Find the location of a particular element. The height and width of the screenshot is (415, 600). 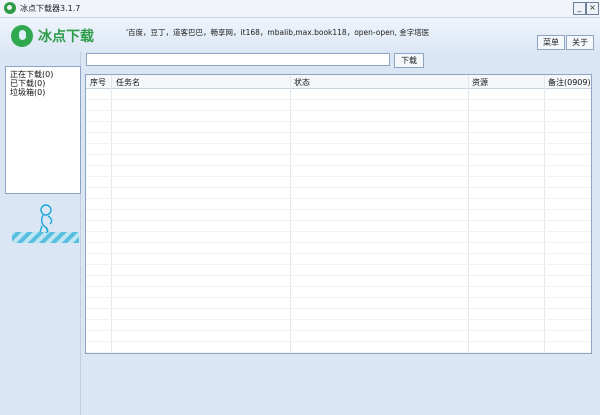

about-button: 关于 is located at coordinates (580, 42).